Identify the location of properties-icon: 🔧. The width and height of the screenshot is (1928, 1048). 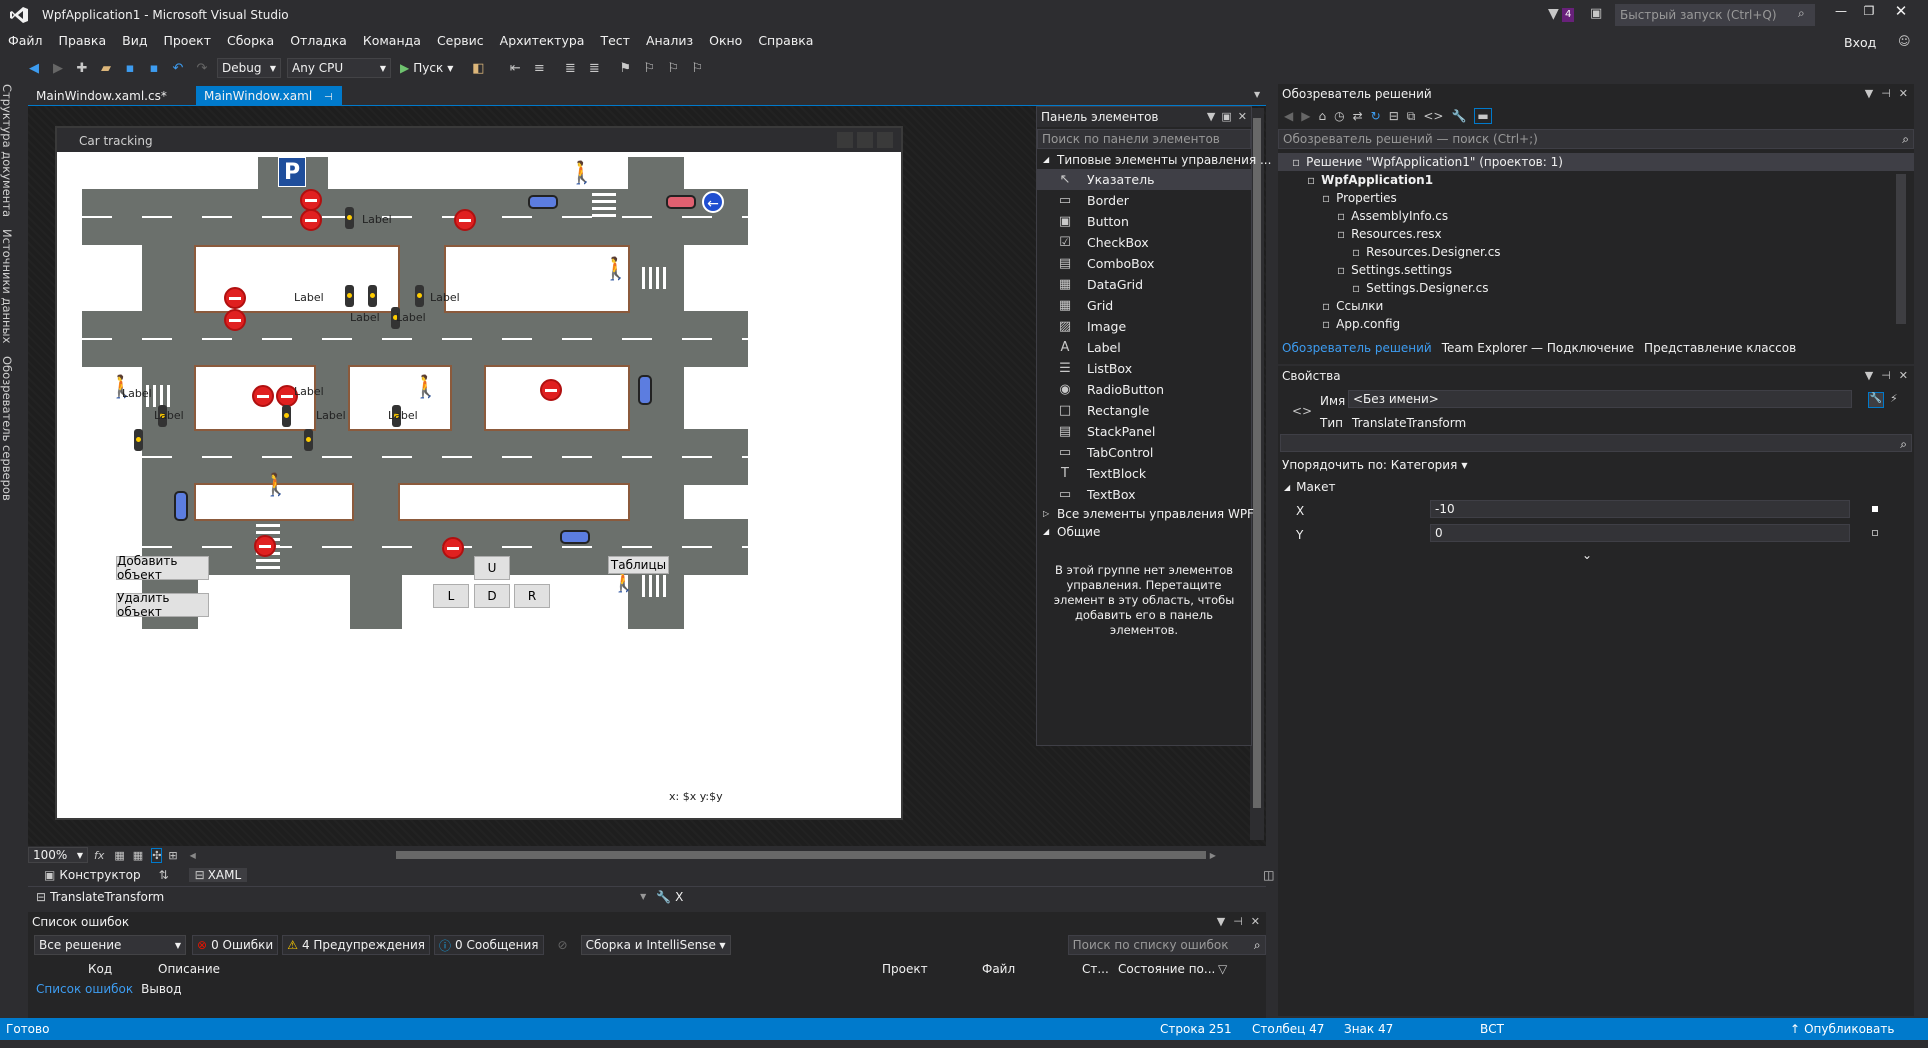
(1458, 116).